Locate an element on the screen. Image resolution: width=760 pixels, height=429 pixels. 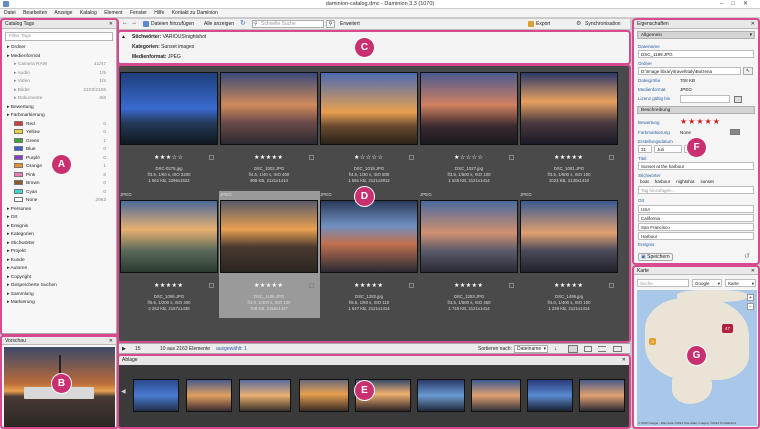
minimize-icon: – is located at coordinates (725, 4).